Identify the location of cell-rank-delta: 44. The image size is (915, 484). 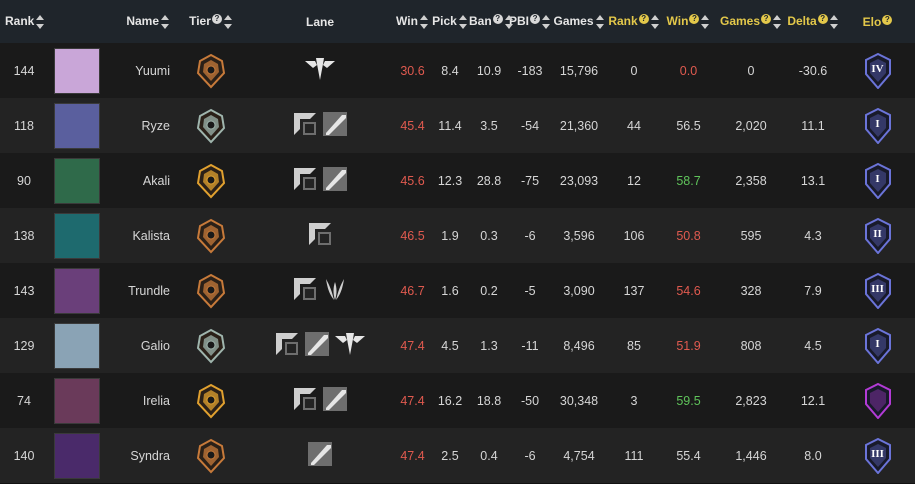
(634, 125).